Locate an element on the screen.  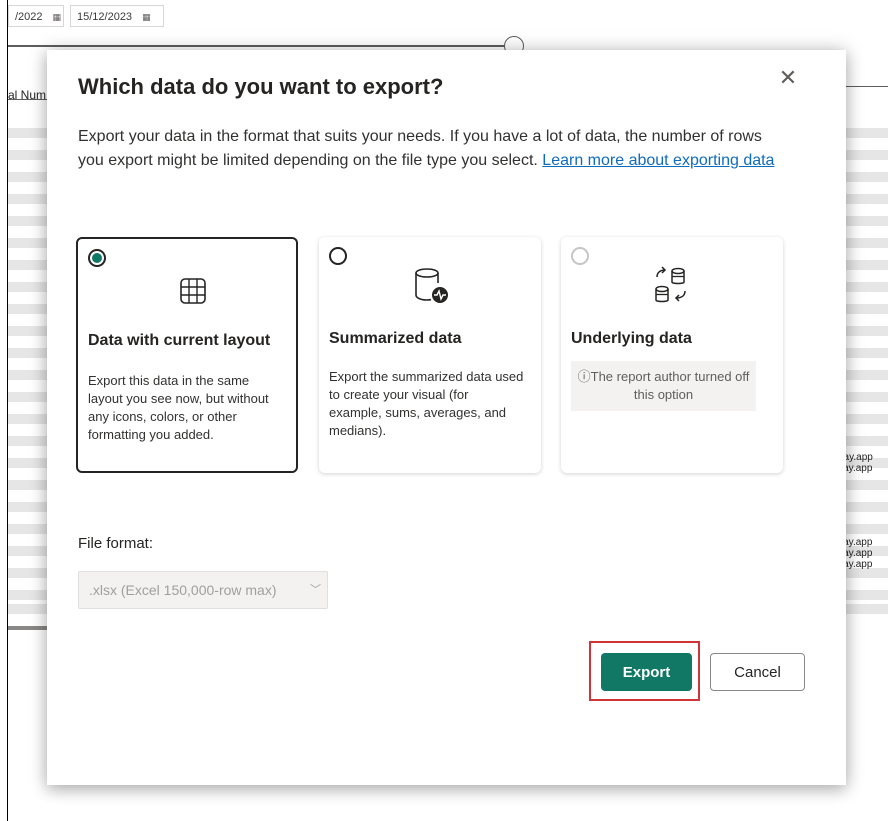
table-grid-icon is located at coordinates (193, 291).